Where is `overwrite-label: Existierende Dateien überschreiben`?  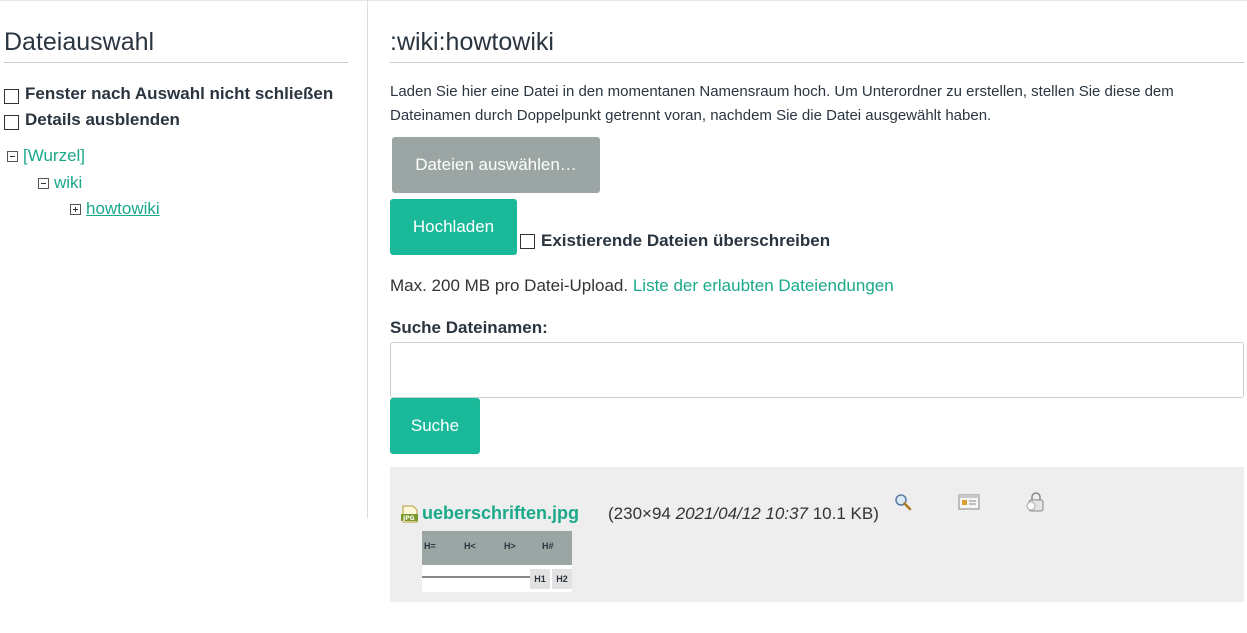
overwrite-label: Existierende Dateien überschreiben is located at coordinates (686, 240).